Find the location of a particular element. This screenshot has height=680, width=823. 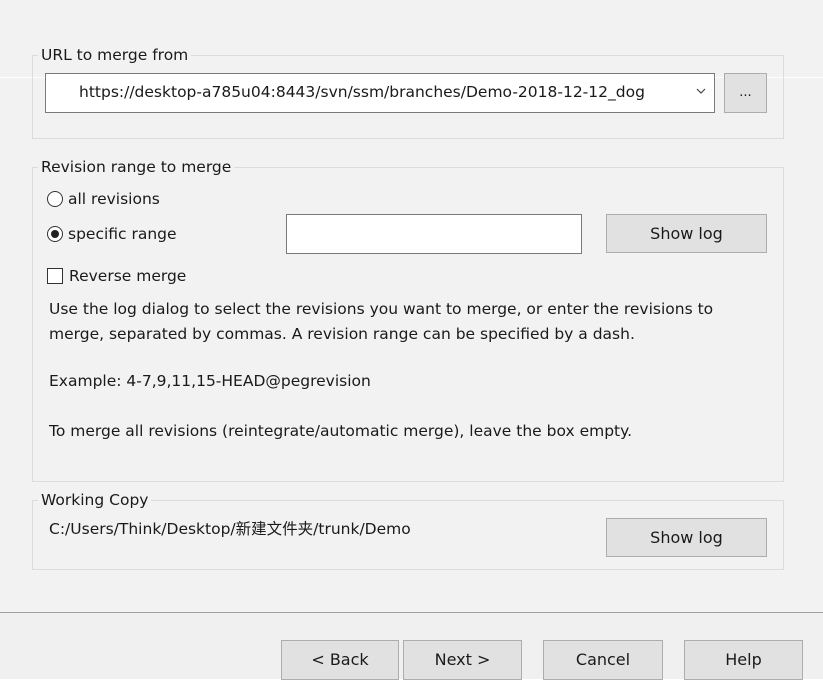

back-button-label: < Back is located at coordinates (340, 659).